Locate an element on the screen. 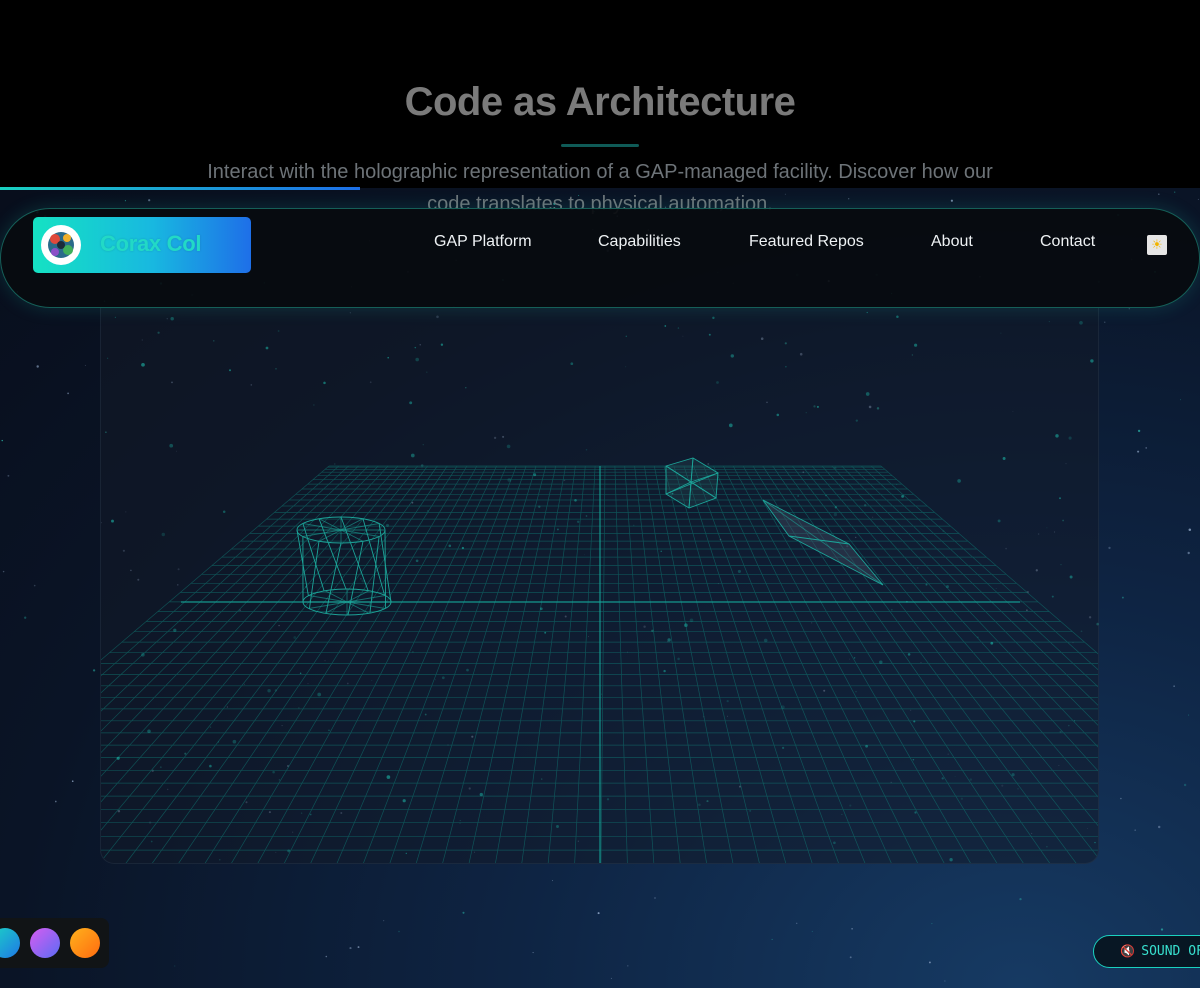 The height and width of the screenshot is (988, 1200). nav-link-gap-platform: GAP Platform is located at coordinates (483, 242).